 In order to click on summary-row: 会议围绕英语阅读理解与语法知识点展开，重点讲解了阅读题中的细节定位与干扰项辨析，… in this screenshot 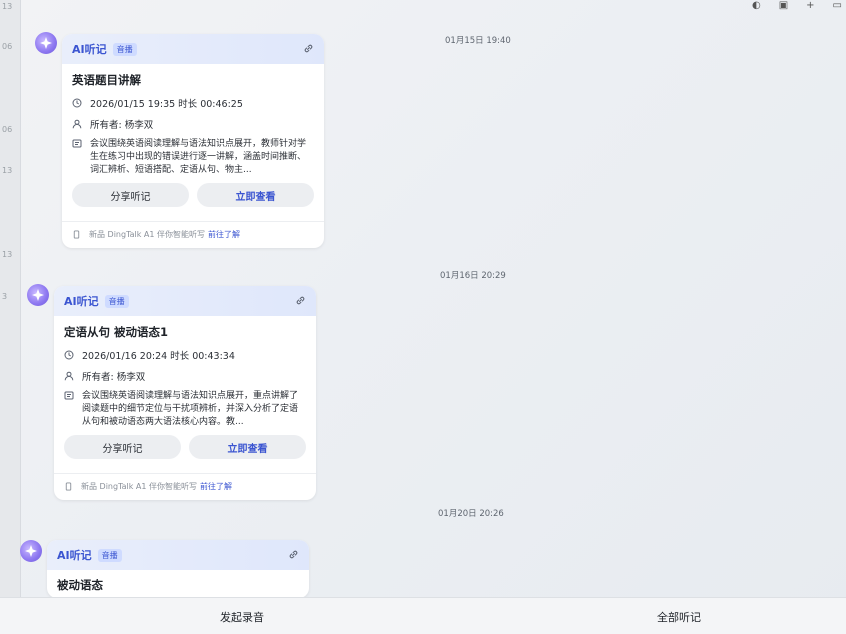, I will do `click(185, 409)`.